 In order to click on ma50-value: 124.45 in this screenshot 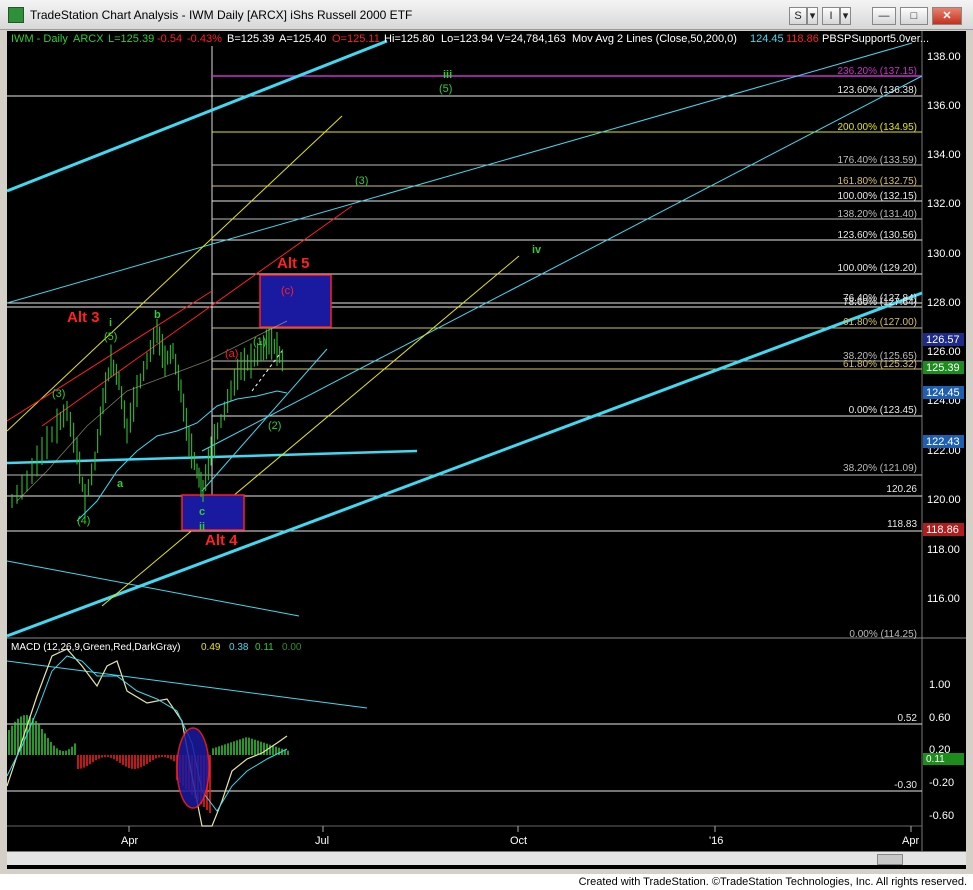, I will do `click(767, 39)`.